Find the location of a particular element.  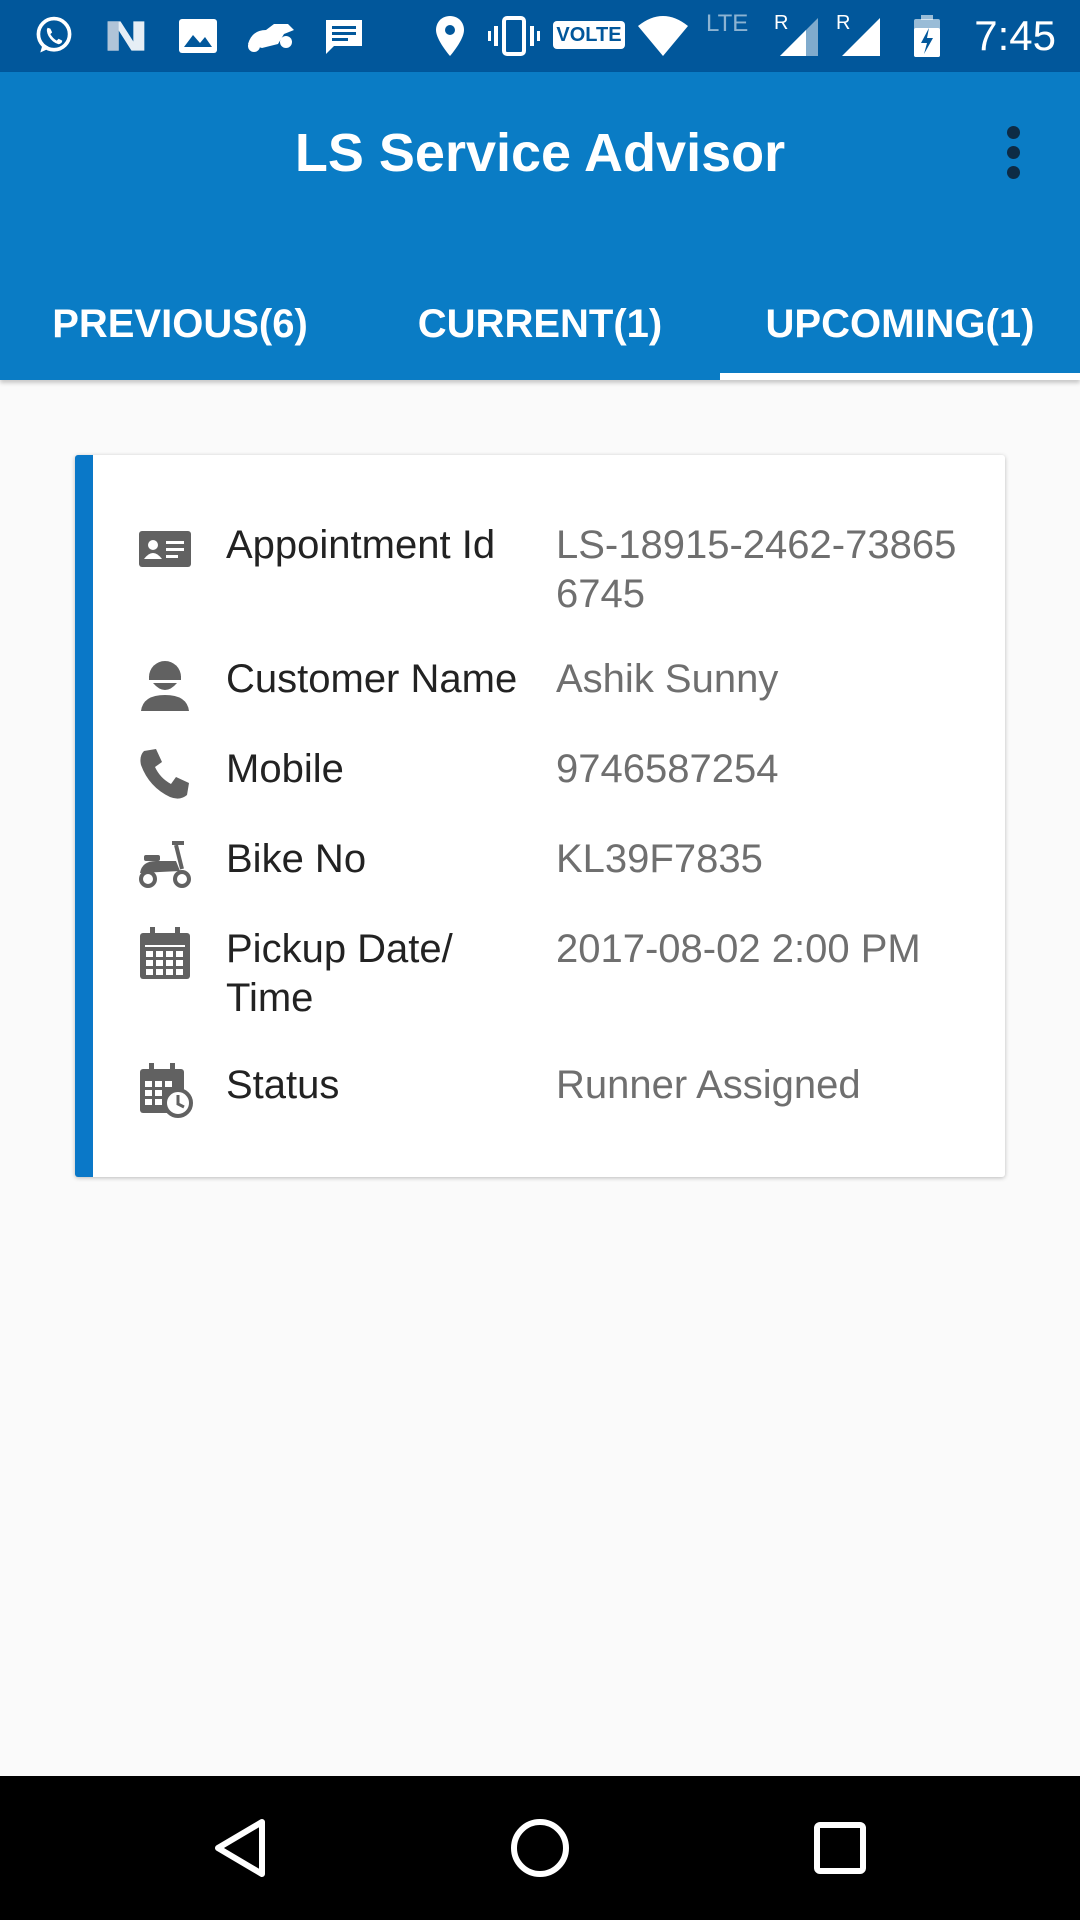

status-label: Status is located at coordinates (283, 1085).